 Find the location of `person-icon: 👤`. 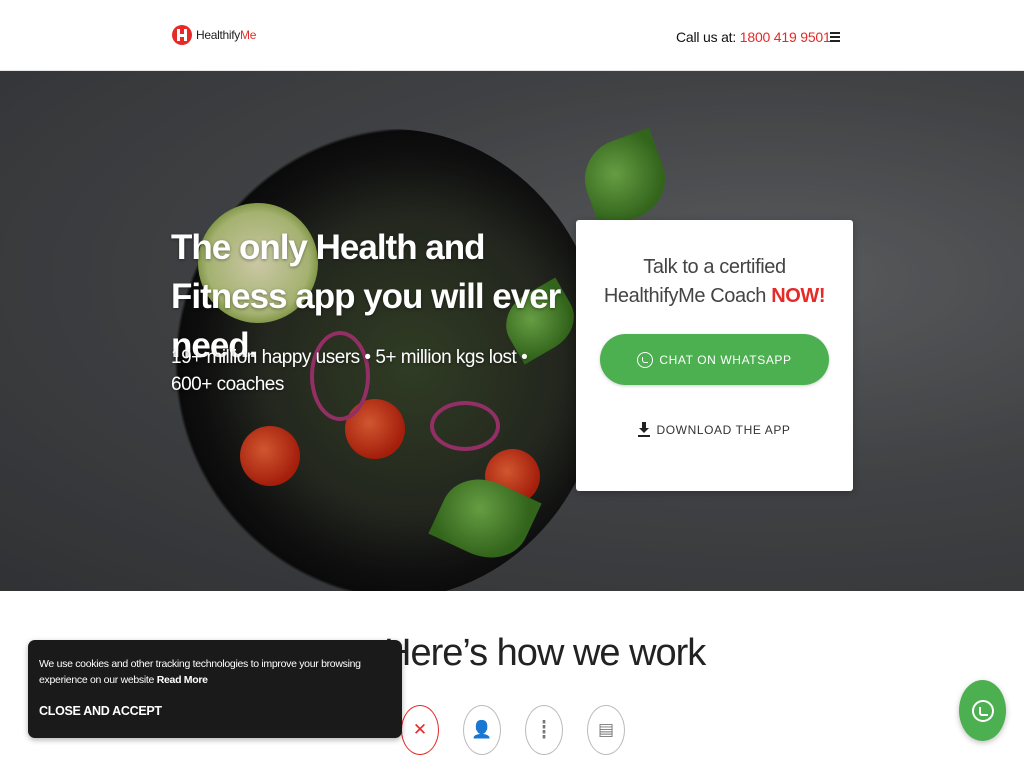

person-icon: 👤 is located at coordinates (482, 730).